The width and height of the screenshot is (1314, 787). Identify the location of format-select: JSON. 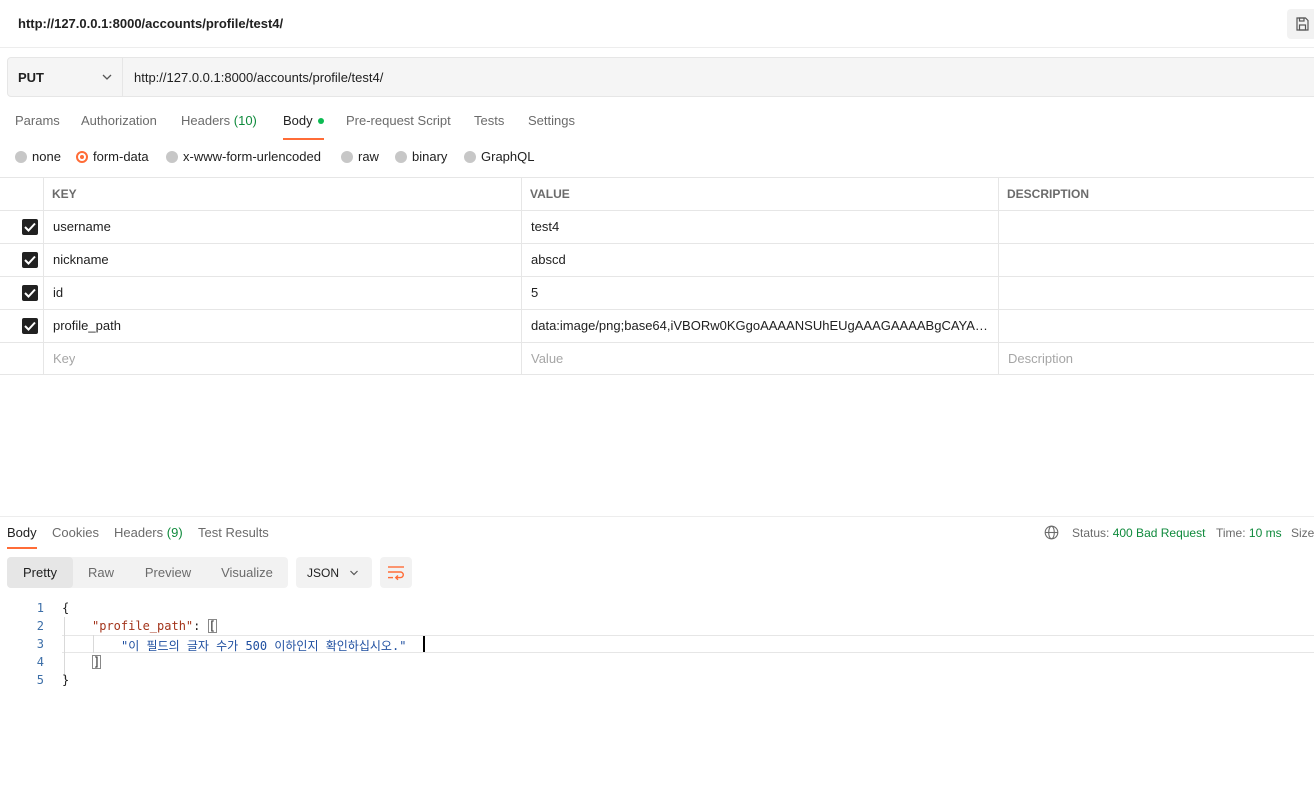
(334, 572).